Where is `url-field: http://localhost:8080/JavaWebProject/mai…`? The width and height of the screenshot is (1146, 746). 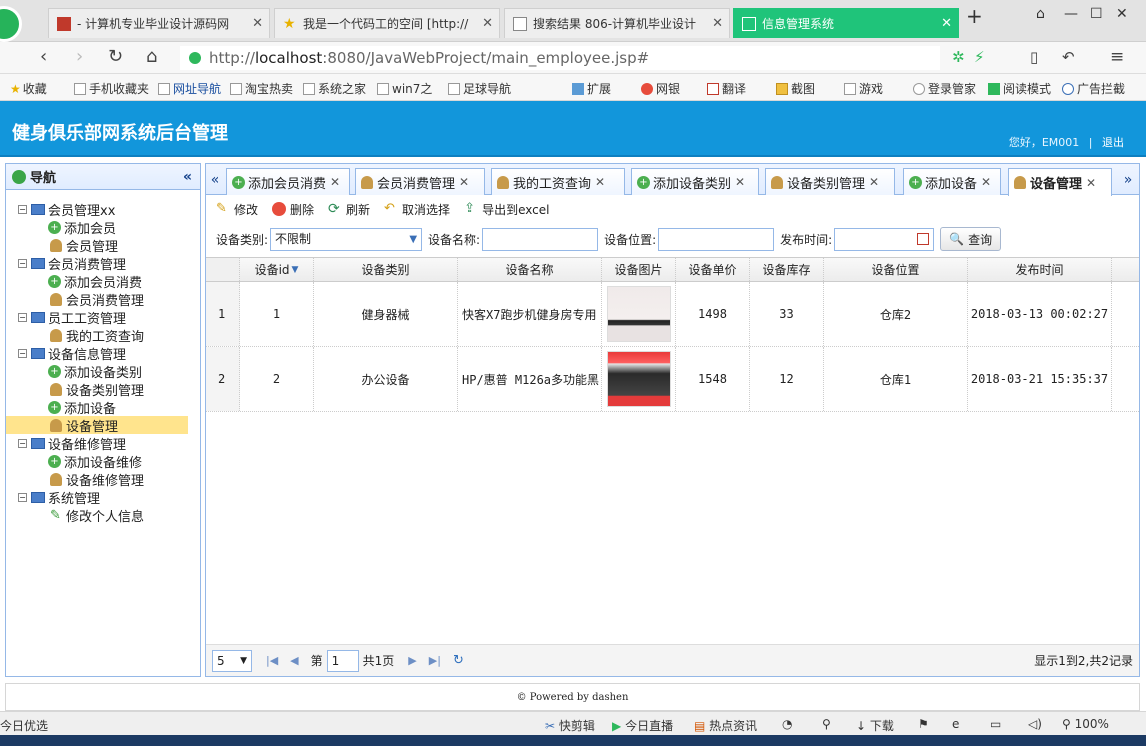
url-field: http://localhost:8080/JavaWebProject/mai… is located at coordinates (560, 58).